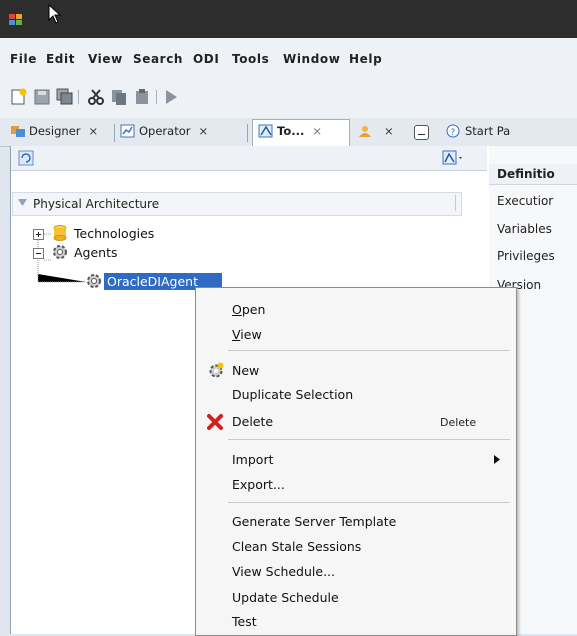  What do you see at coordinates (237, 204) in the screenshot?
I see `physical-architecture-header: Physical Architecture` at bounding box center [237, 204].